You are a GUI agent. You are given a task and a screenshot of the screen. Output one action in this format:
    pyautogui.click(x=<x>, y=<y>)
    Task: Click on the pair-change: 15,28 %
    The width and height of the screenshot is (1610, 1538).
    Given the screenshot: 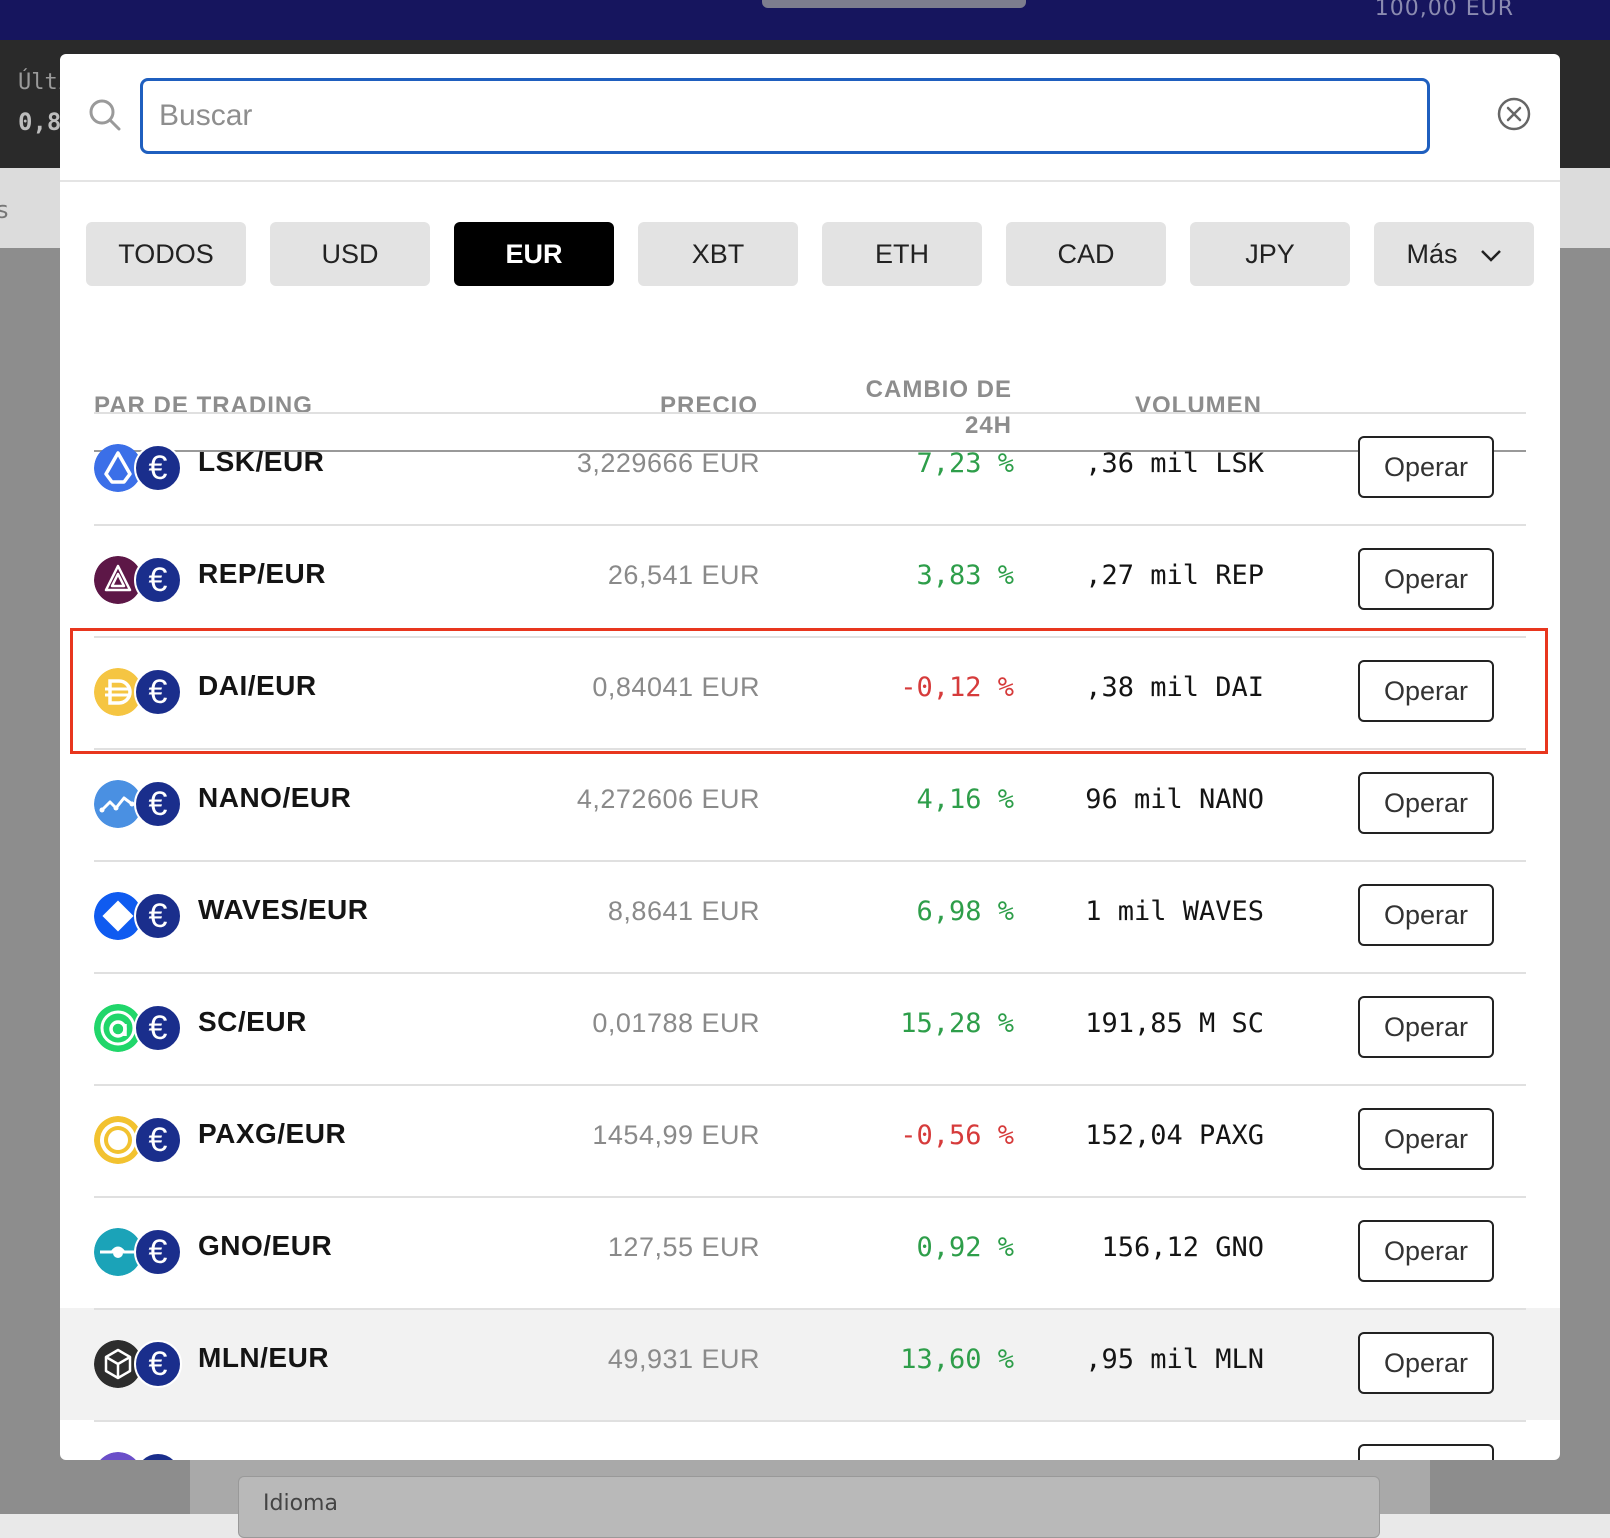 What is the action you would take?
    pyautogui.click(x=957, y=1023)
    